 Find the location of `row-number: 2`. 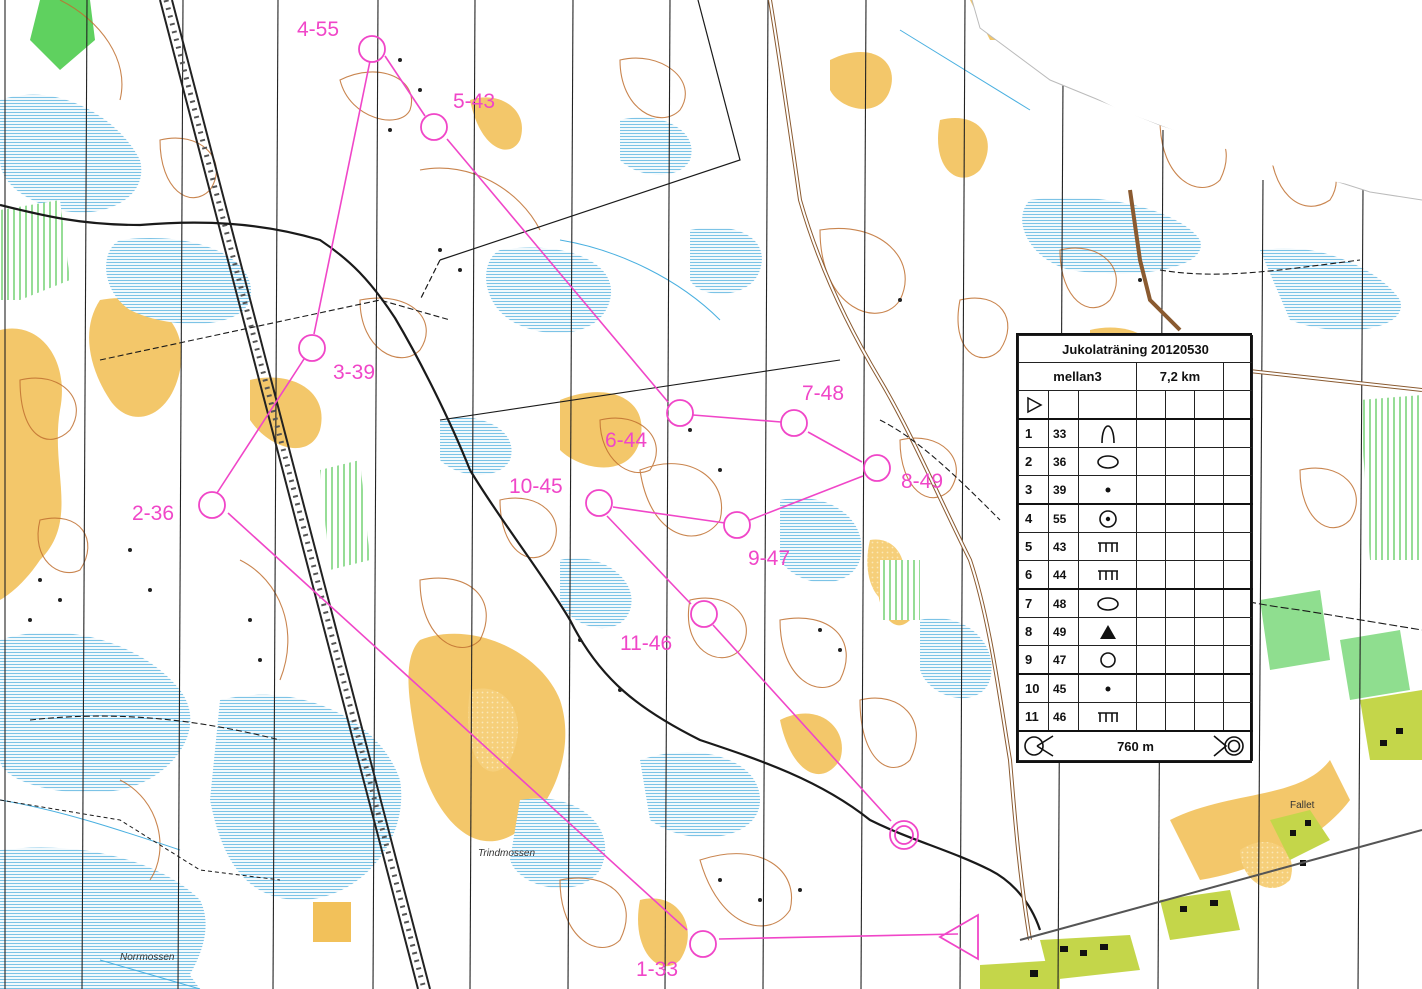

row-number: 2 is located at coordinates (1033, 461).